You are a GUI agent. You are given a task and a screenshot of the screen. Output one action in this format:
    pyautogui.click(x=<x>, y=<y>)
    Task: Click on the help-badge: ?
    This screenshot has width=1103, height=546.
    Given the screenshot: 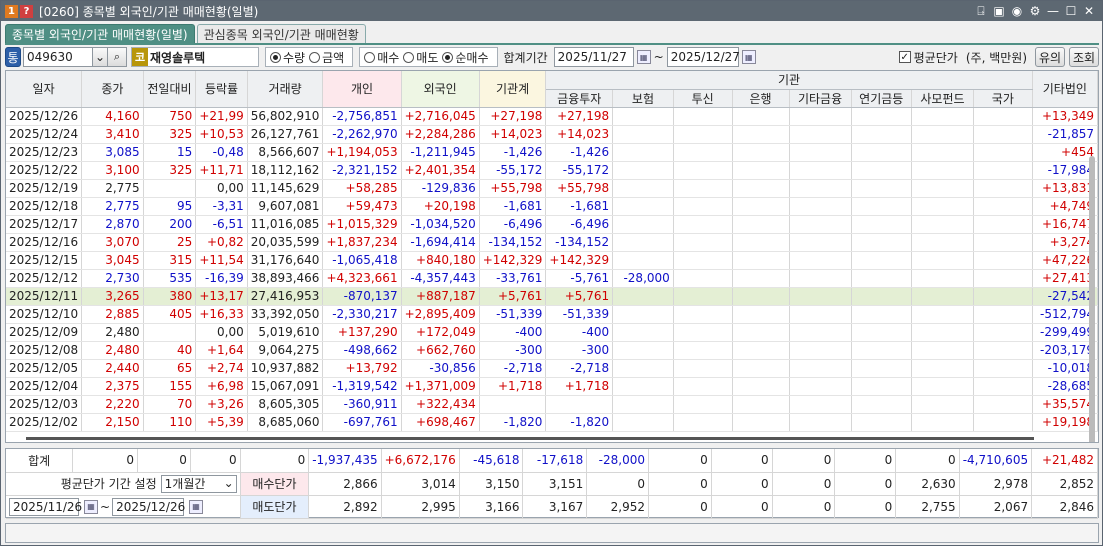 What is the action you would take?
    pyautogui.click(x=26, y=11)
    